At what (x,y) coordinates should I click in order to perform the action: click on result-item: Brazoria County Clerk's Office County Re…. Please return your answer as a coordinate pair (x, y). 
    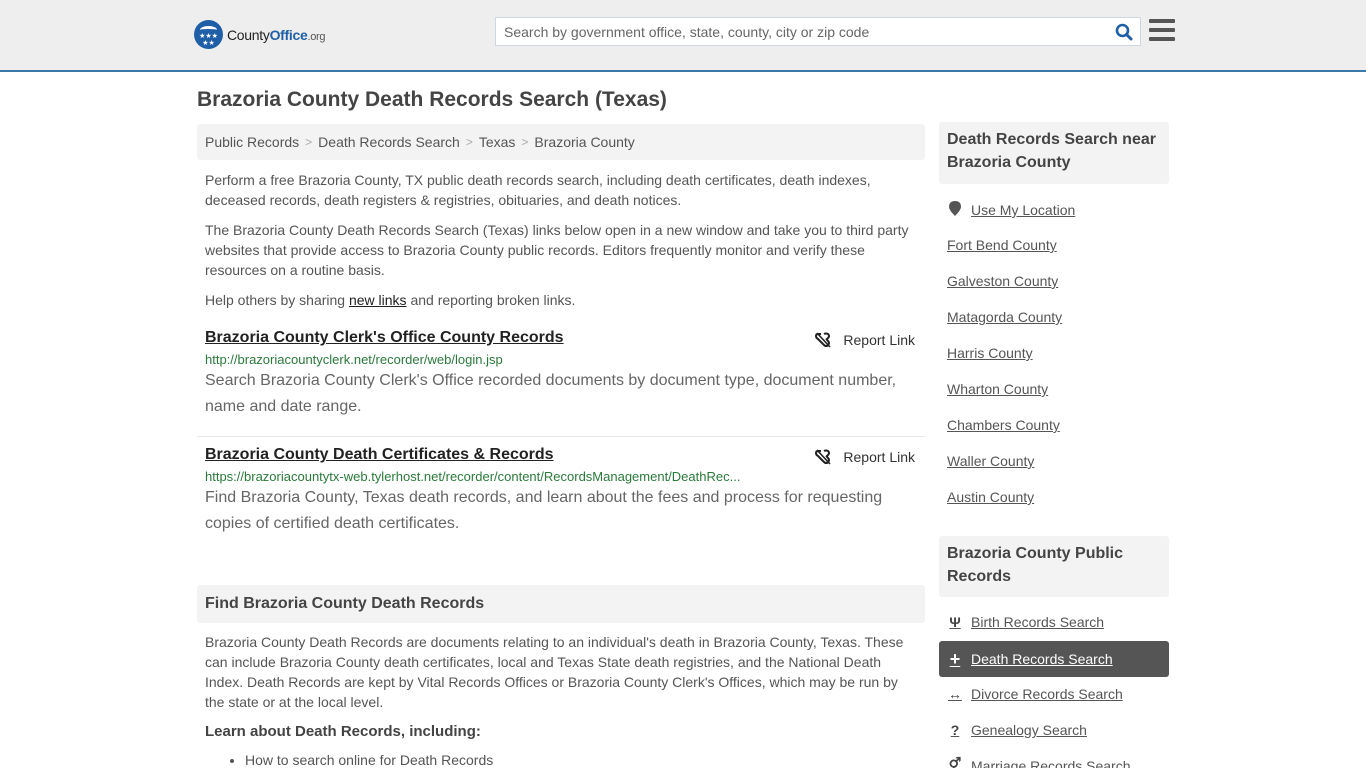
    Looking at the image, I should click on (561, 383).